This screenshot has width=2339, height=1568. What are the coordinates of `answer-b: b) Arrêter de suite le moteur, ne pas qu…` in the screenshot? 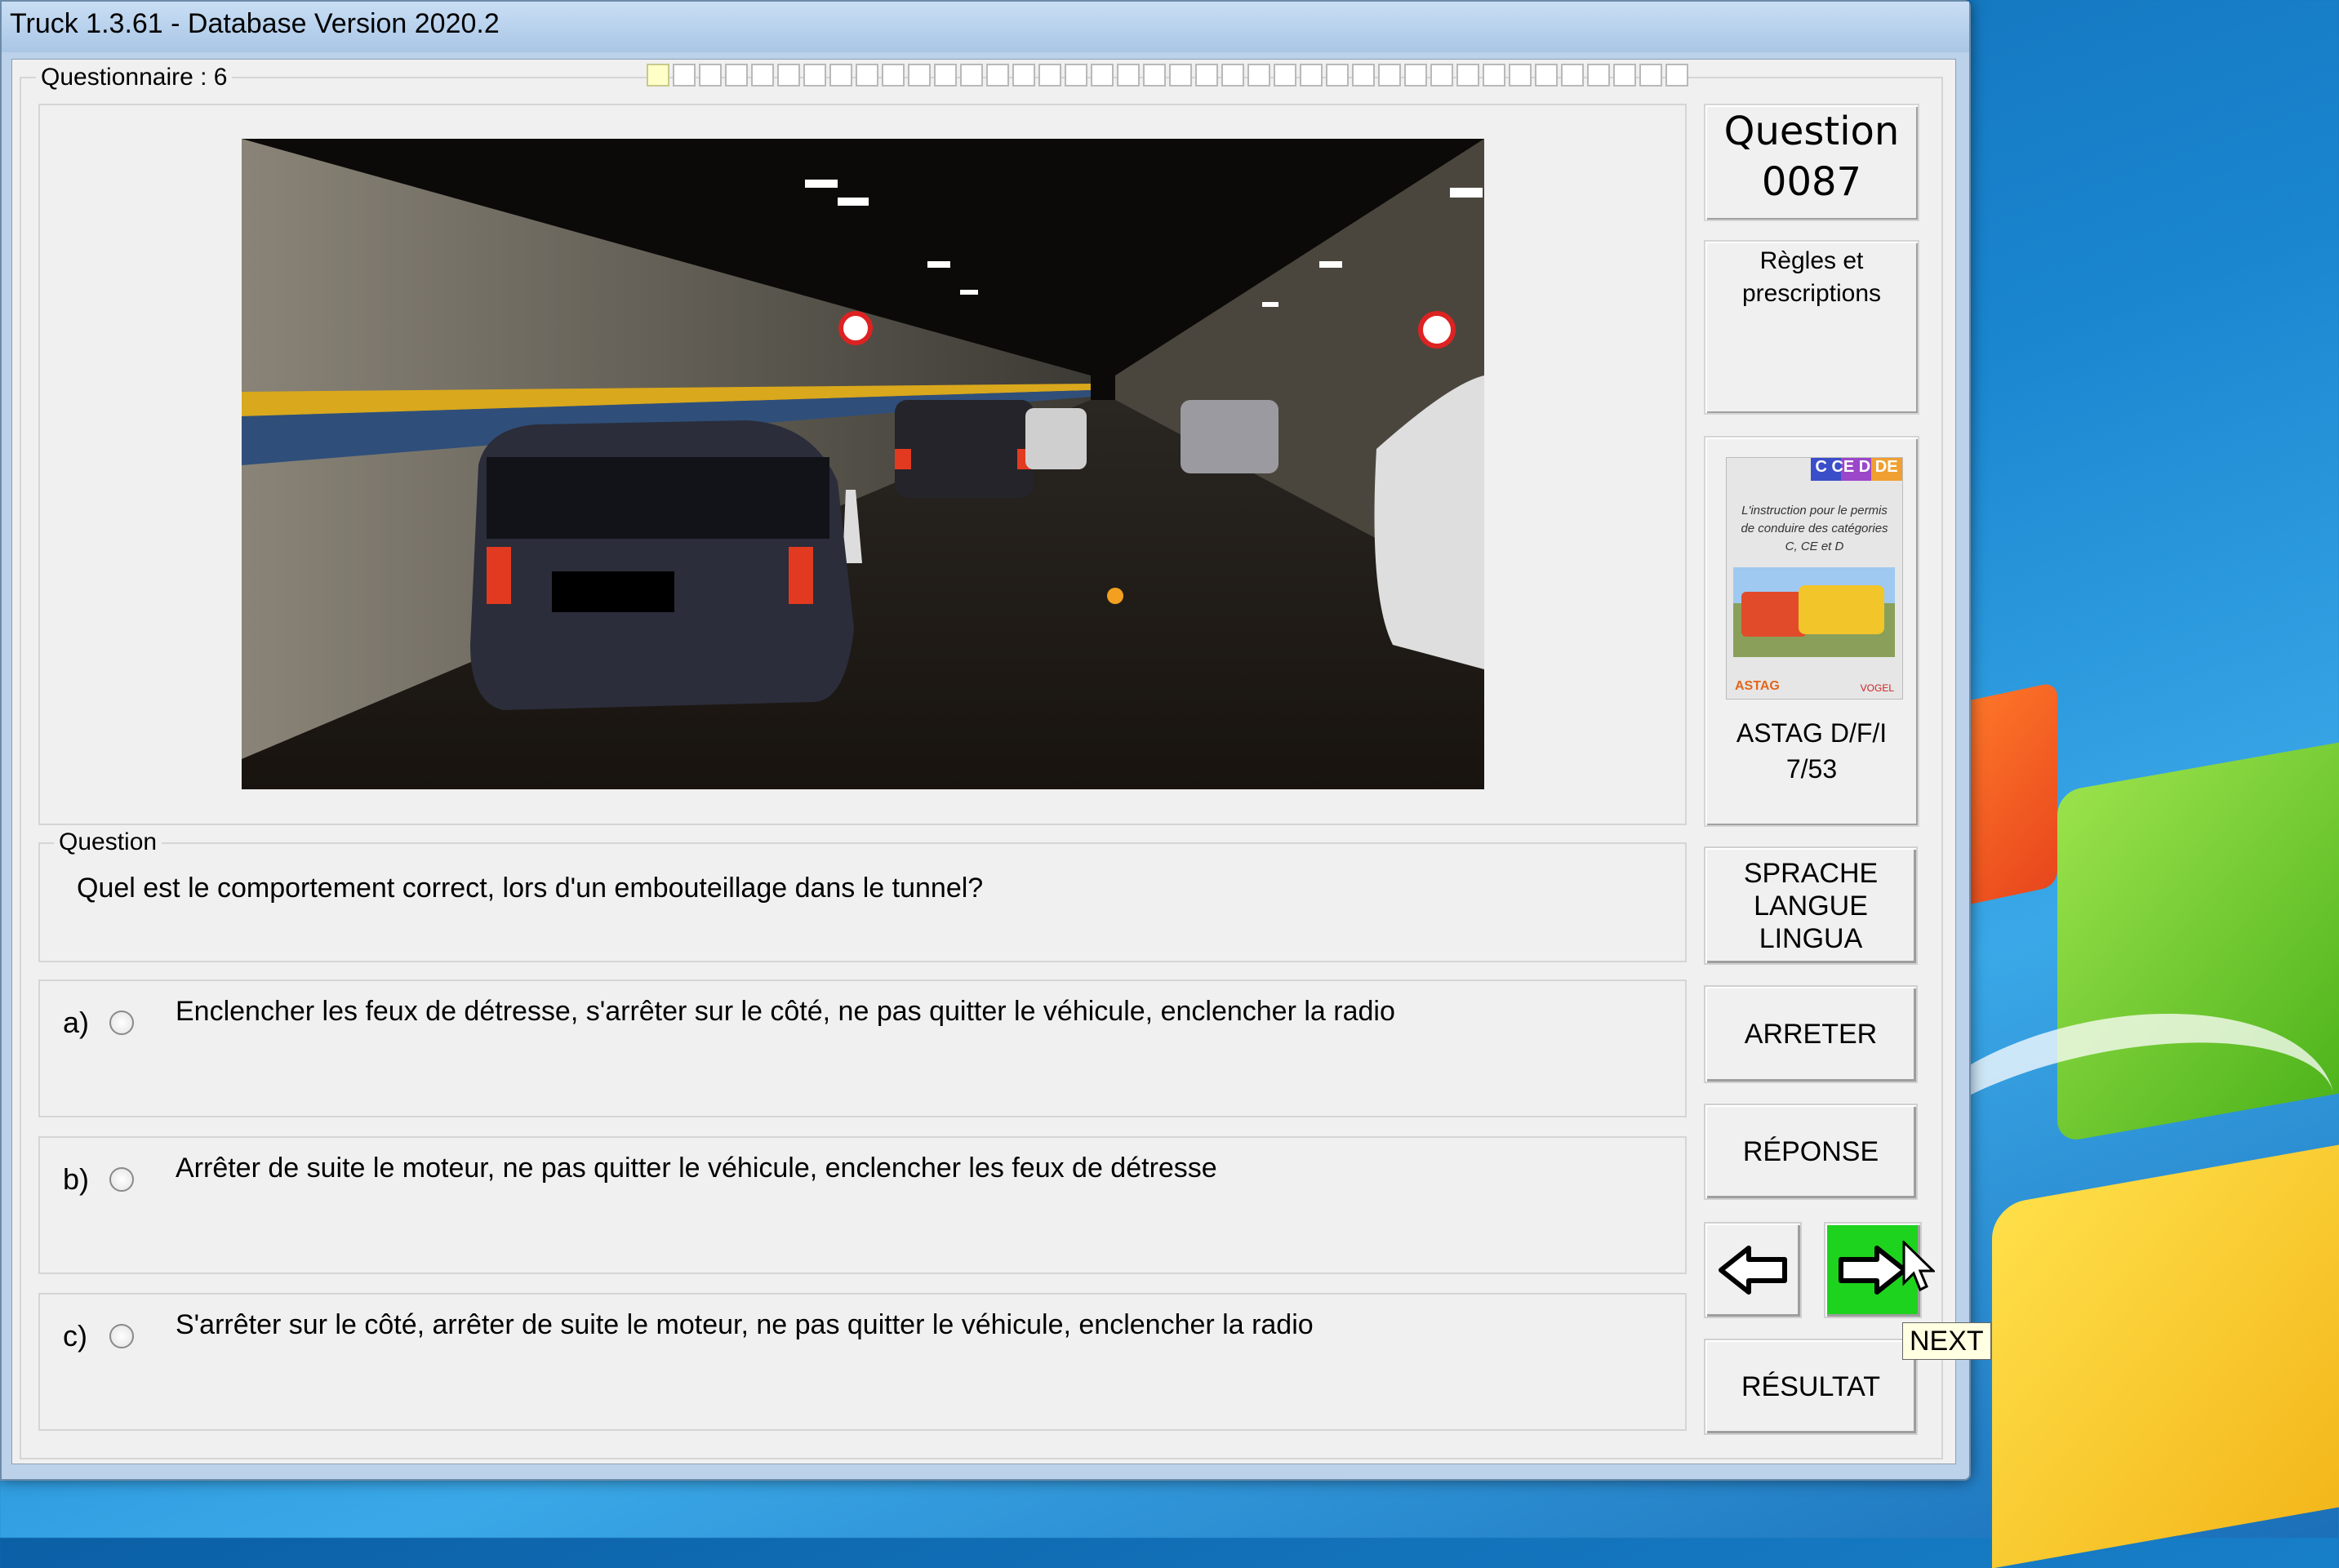 It's located at (862, 1205).